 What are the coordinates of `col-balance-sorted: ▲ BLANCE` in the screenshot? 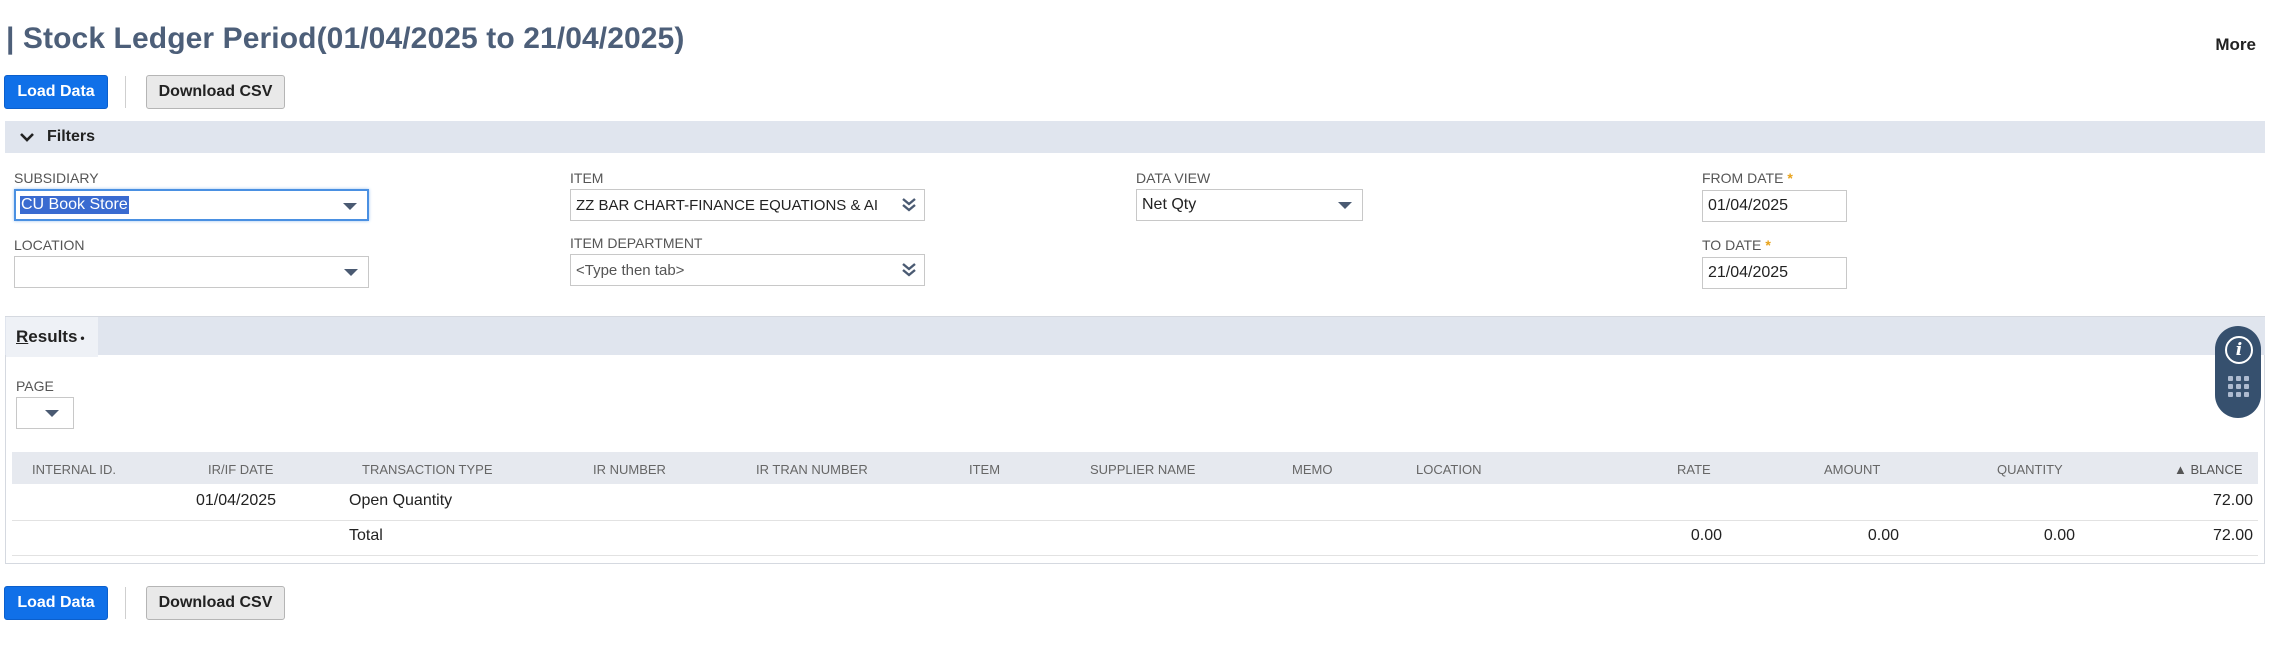 It's located at (2208, 469).